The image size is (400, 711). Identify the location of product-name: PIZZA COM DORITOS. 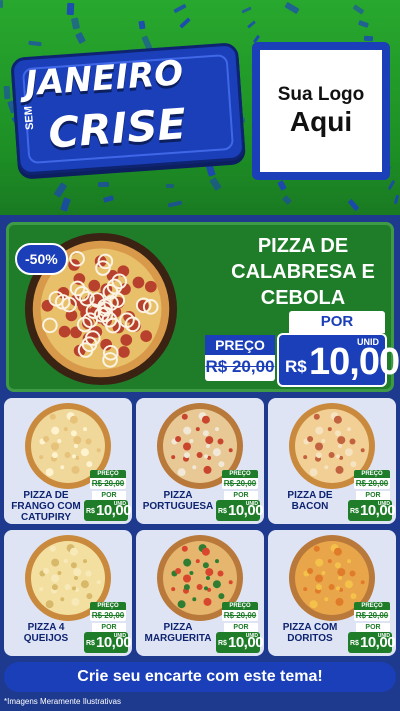
(310, 633).